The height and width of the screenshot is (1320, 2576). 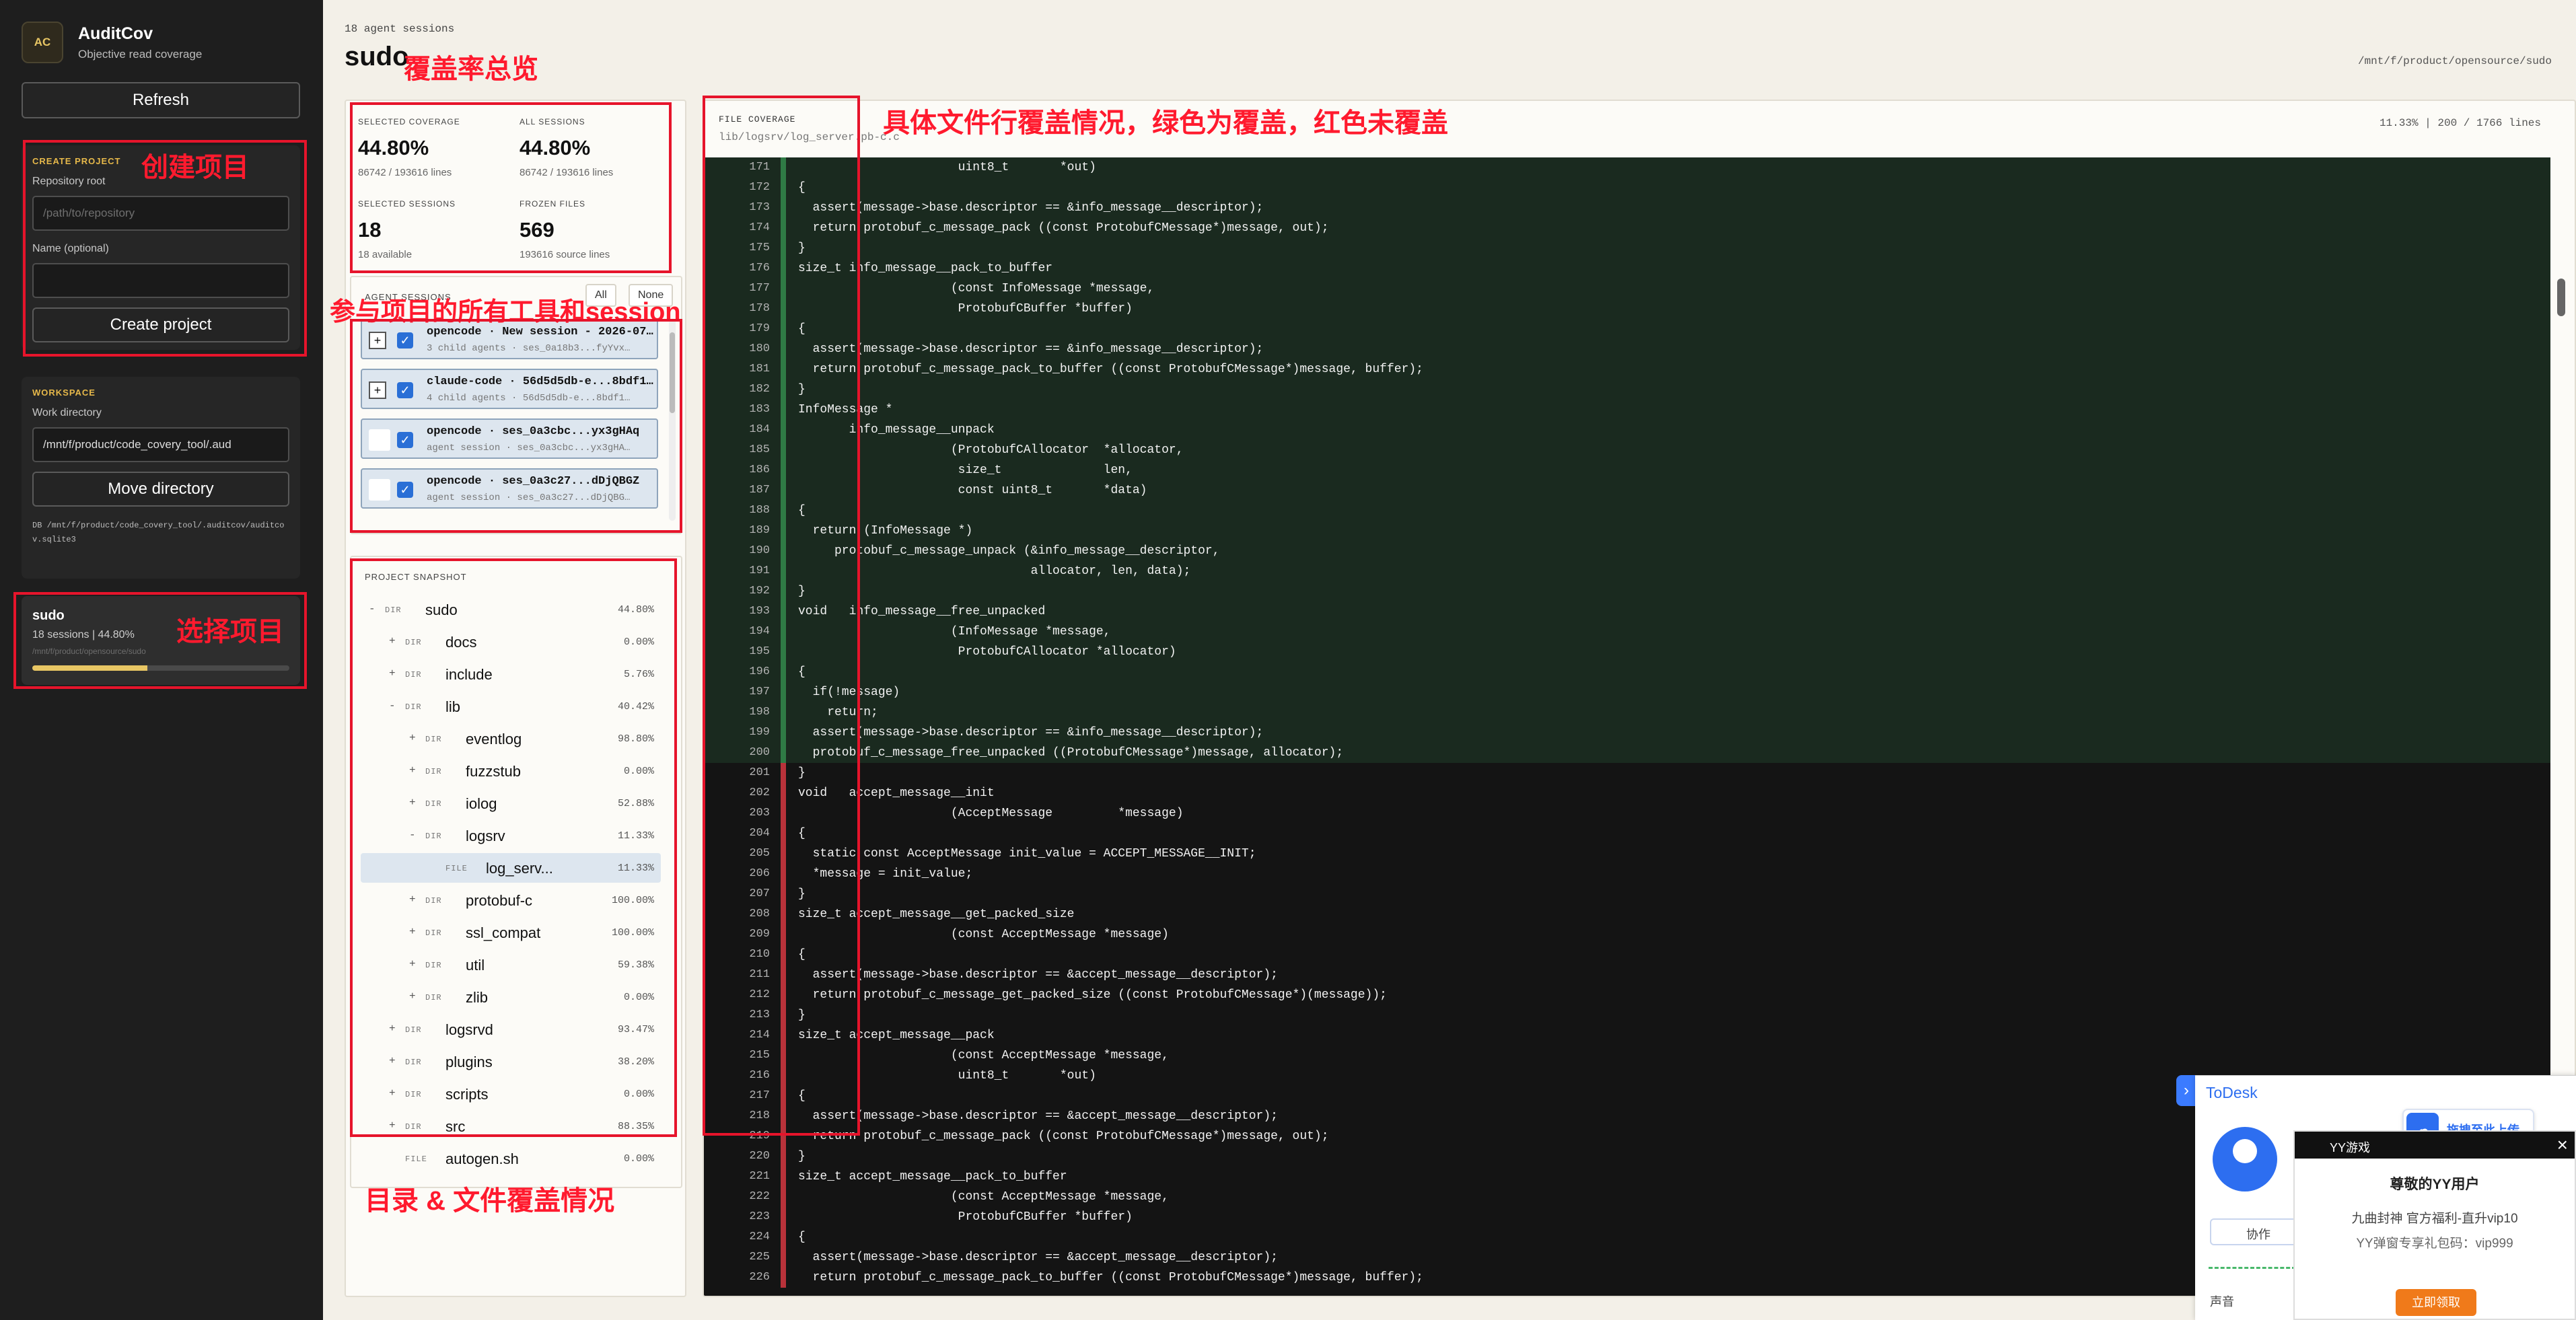 What do you see at coordinates (160, 444) in the screenshot?
I see `work-directory-input: /mnt/f/product/code_covery_tool/.aud` at bounding box center [160, 444].